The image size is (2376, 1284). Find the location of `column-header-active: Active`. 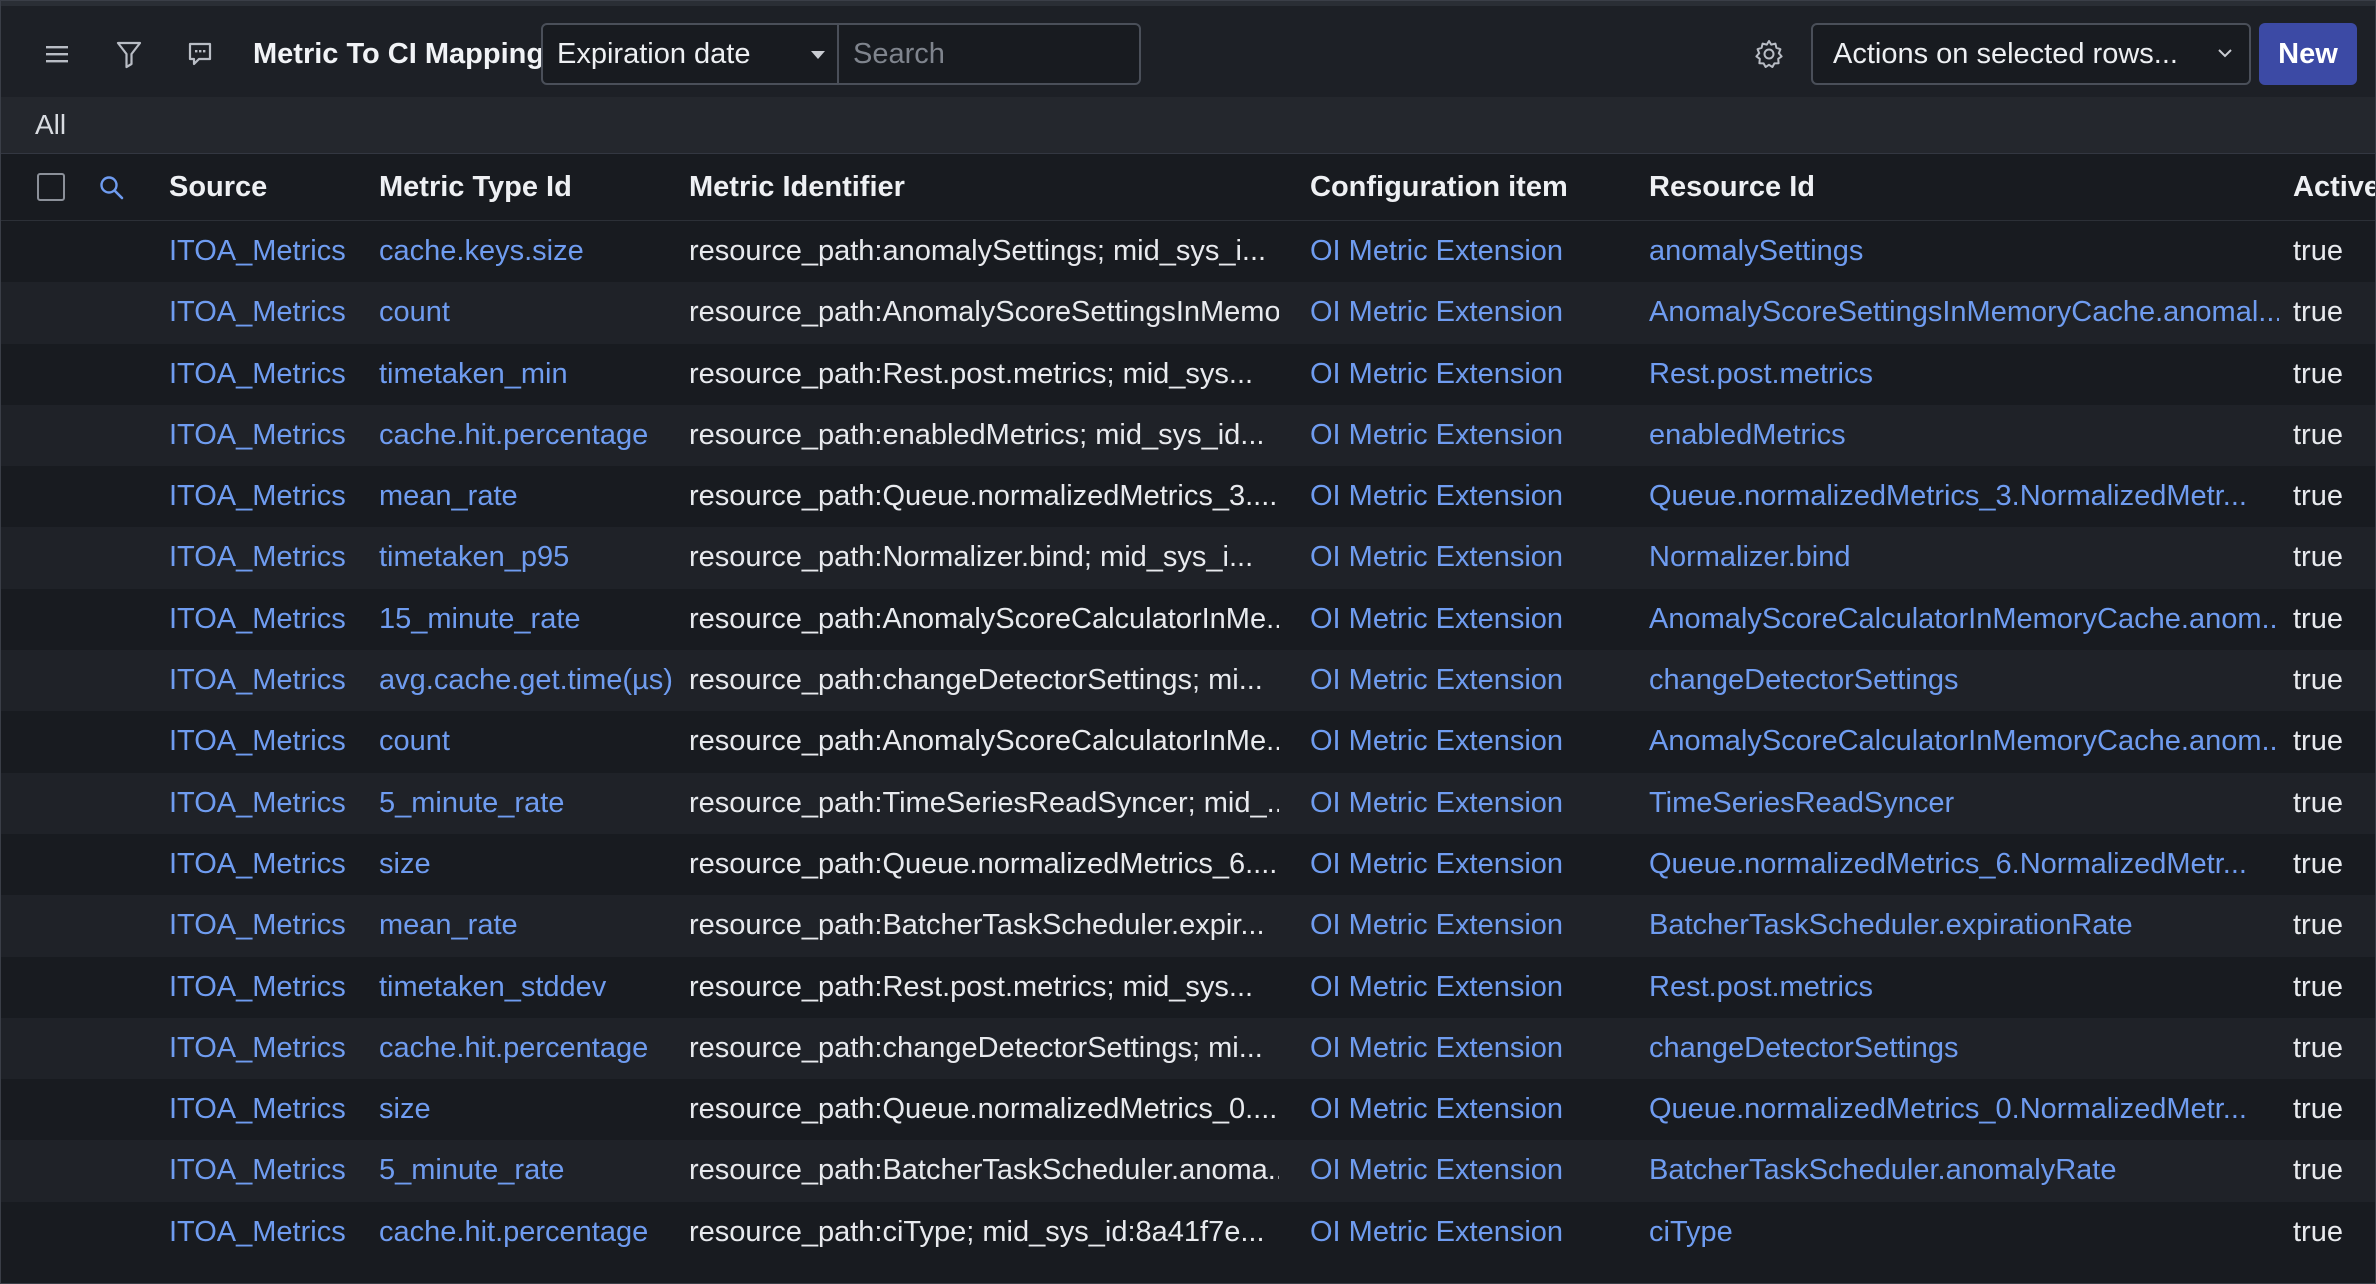

column-header-active: Active is located at coordinates (2334, 187).